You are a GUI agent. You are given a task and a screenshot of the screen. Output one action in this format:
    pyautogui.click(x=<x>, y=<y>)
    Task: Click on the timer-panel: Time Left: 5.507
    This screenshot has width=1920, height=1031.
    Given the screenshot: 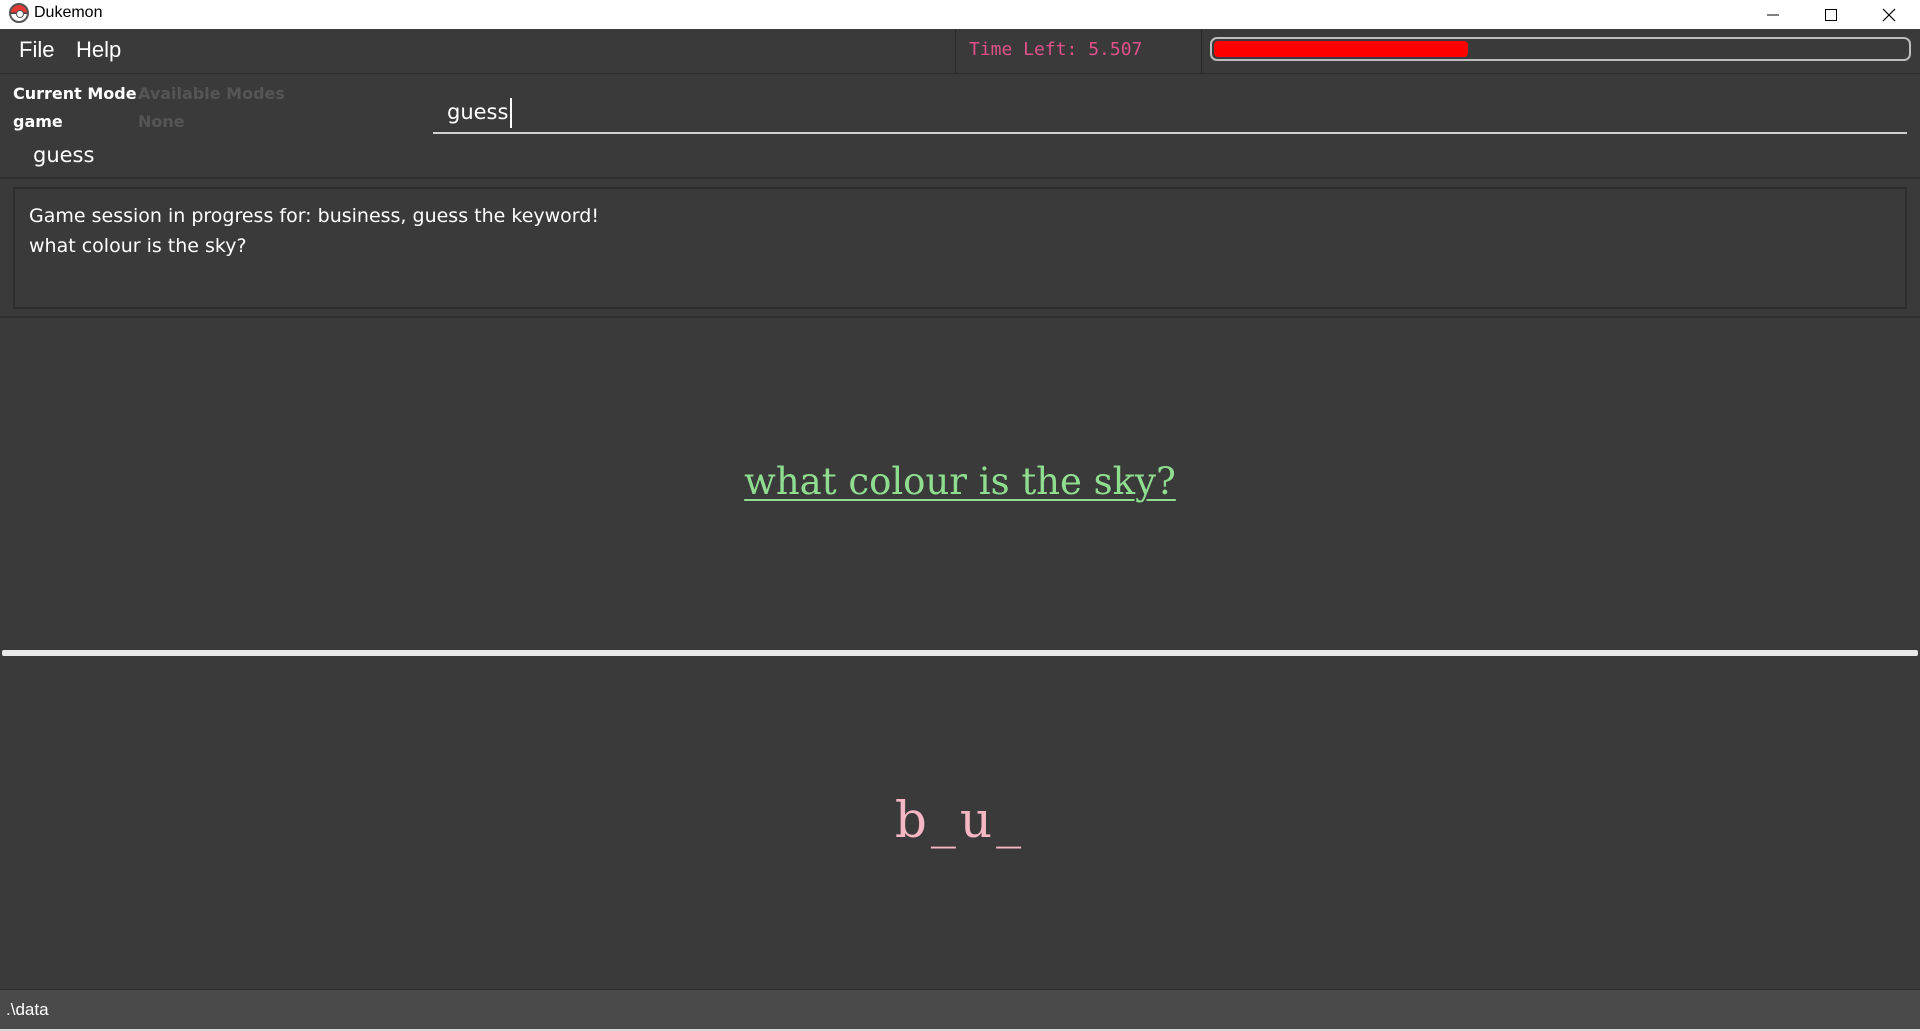 What is the action you would take?
    pyautogui.click(x=1078, y=51)
    